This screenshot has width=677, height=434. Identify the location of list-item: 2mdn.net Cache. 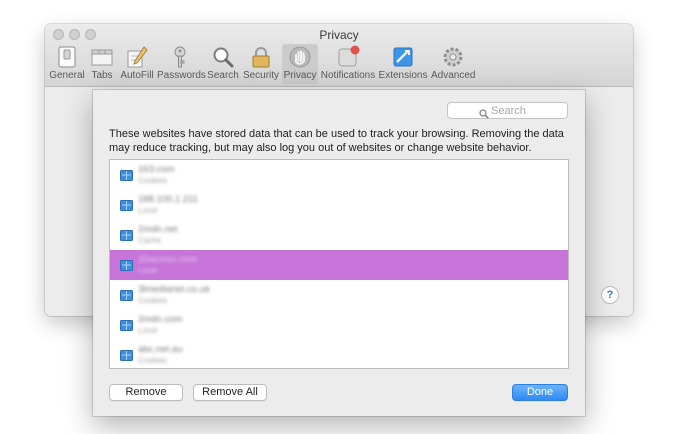
(339, 235).